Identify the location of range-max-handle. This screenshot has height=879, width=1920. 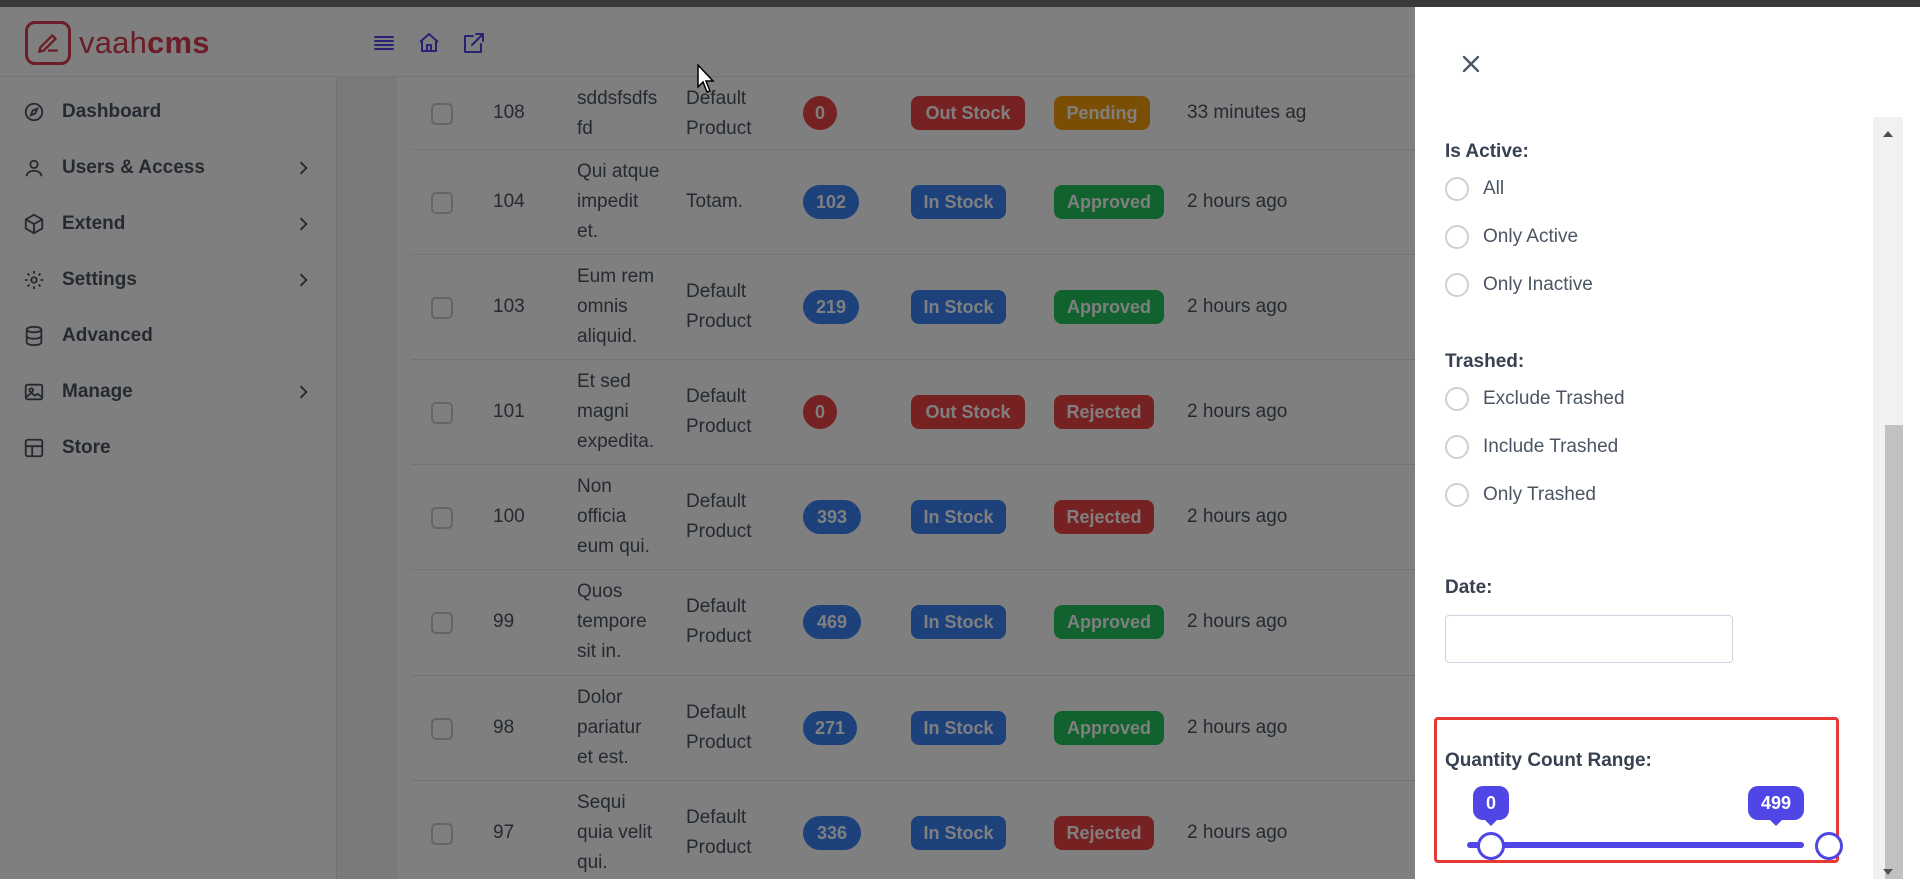
(1829, 846).